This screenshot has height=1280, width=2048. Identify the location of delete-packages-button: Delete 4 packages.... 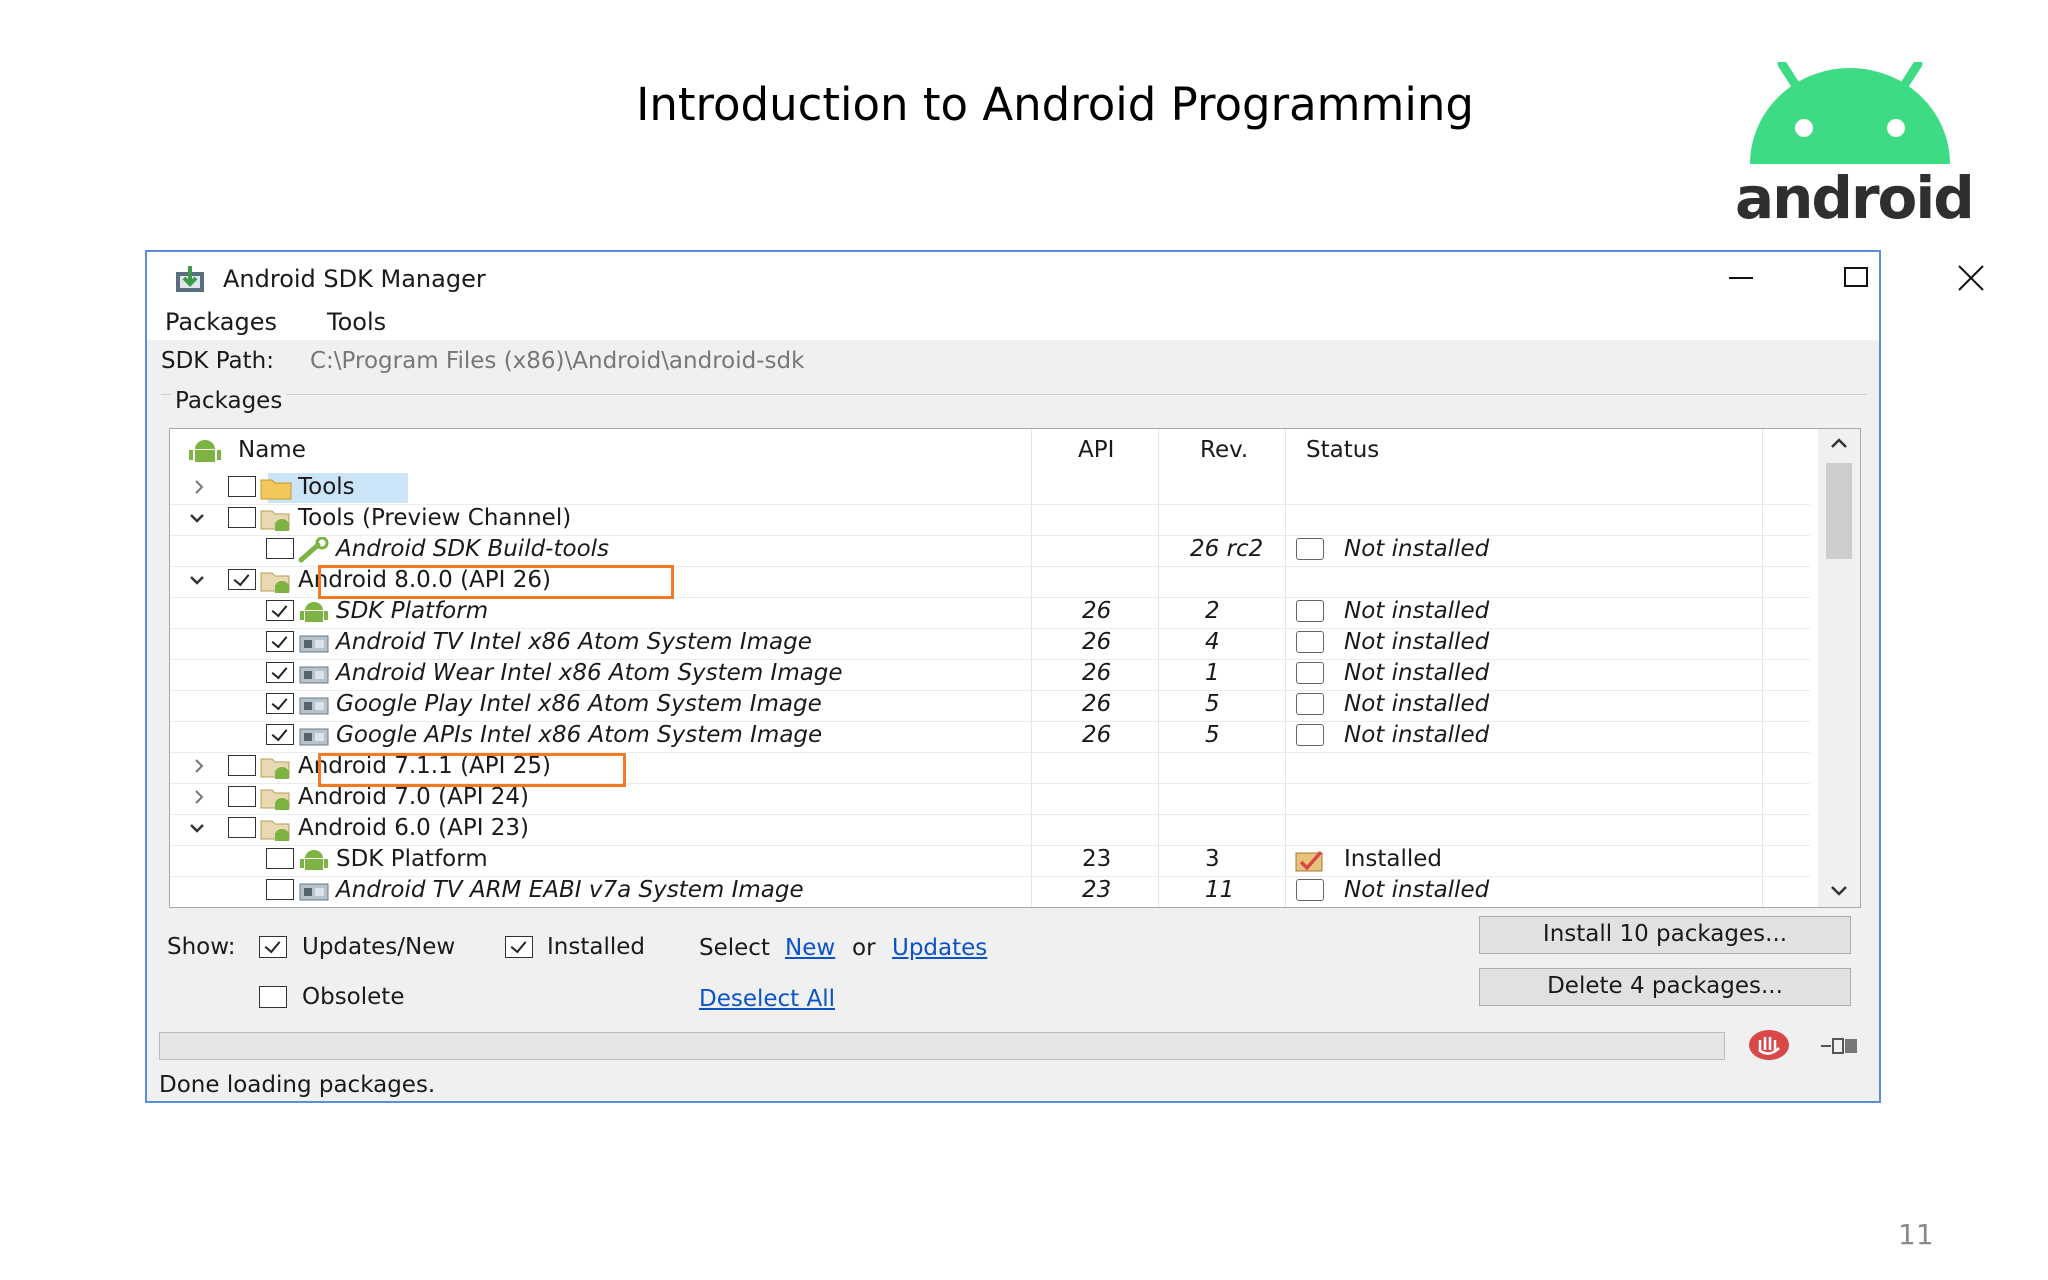
(1665, 987).